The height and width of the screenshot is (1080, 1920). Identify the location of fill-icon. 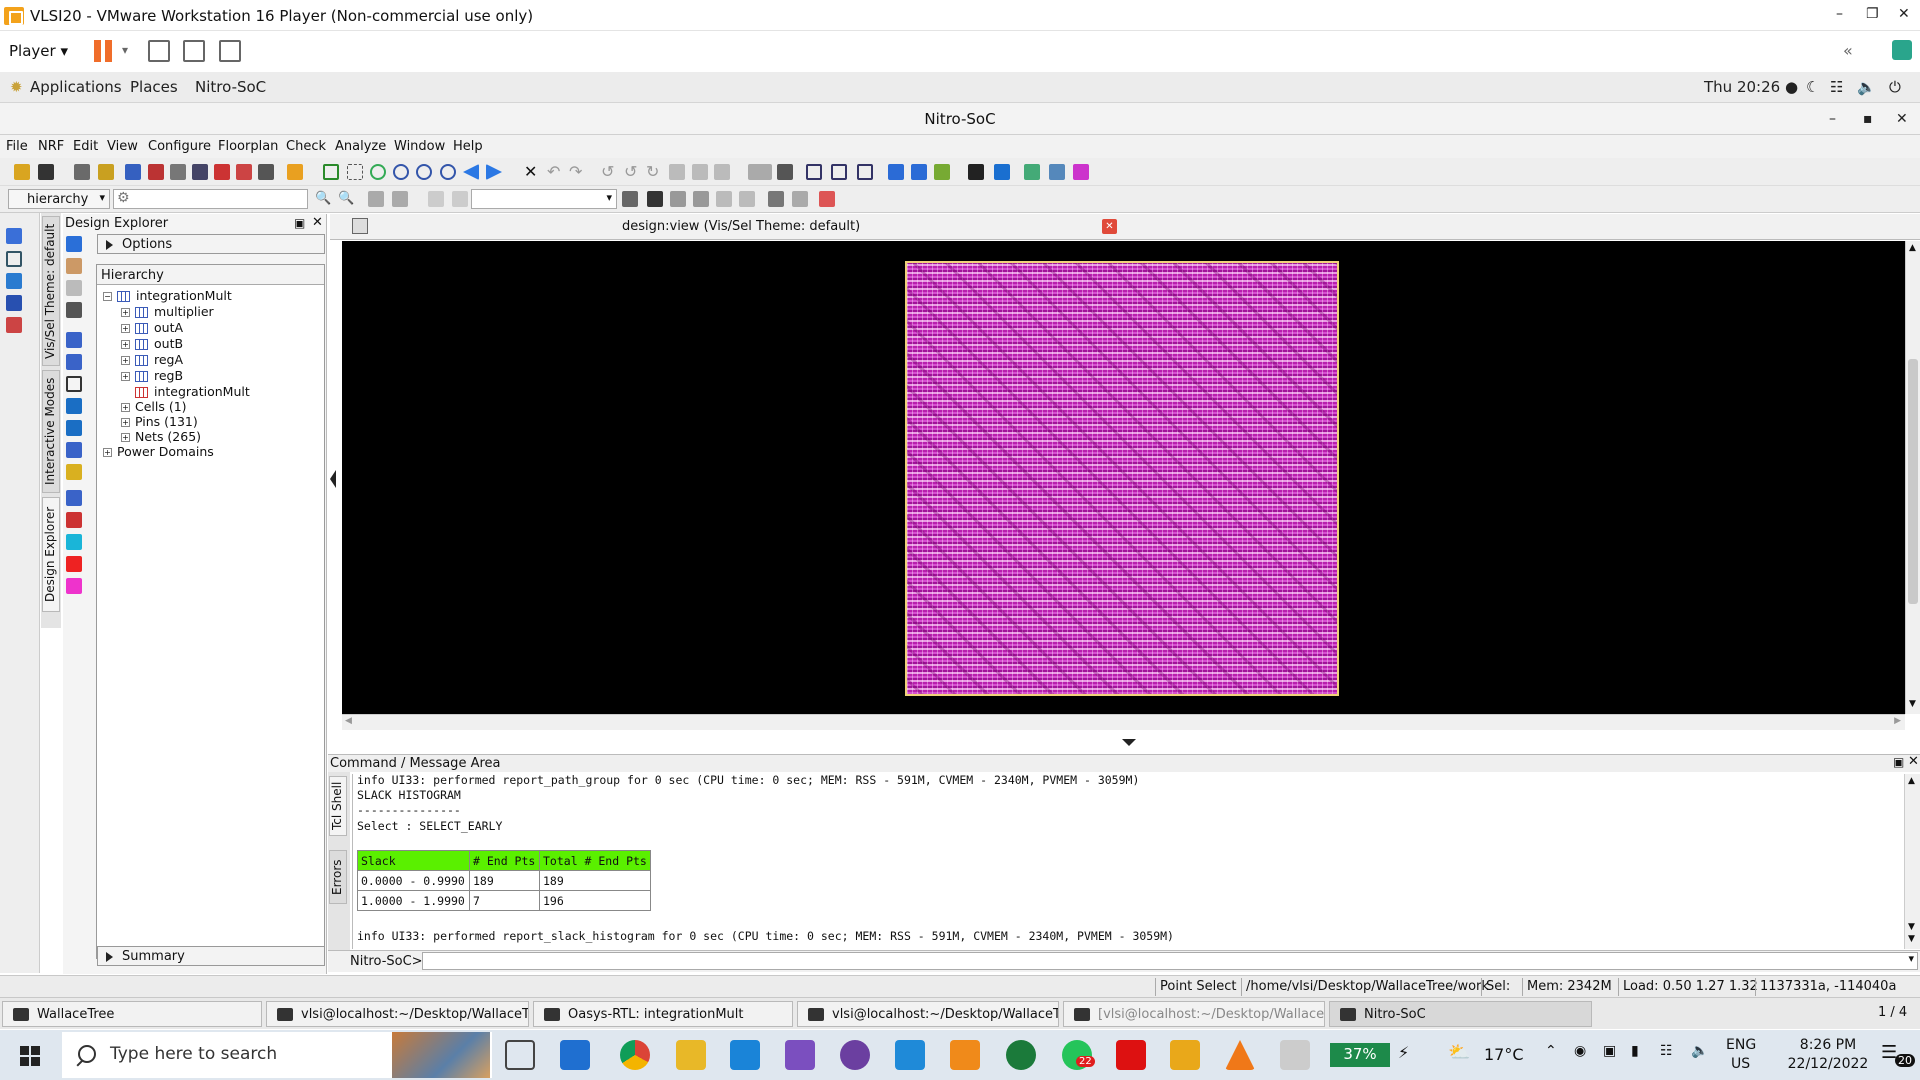
(74, 542).